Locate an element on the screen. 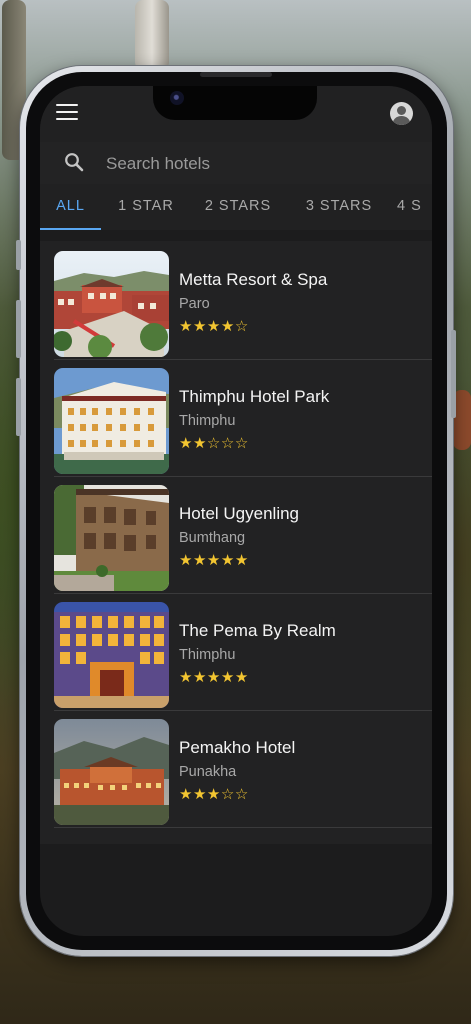  hotel-location: Paro is located at coordinates (194, 304).